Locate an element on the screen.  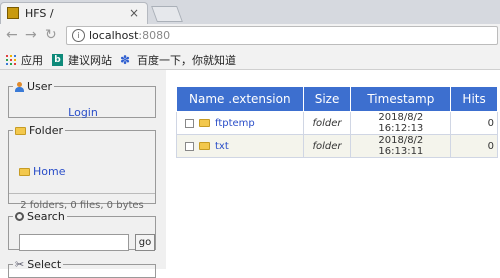
bookmark-label: 建议网站 is located at coordinates (90, 60).